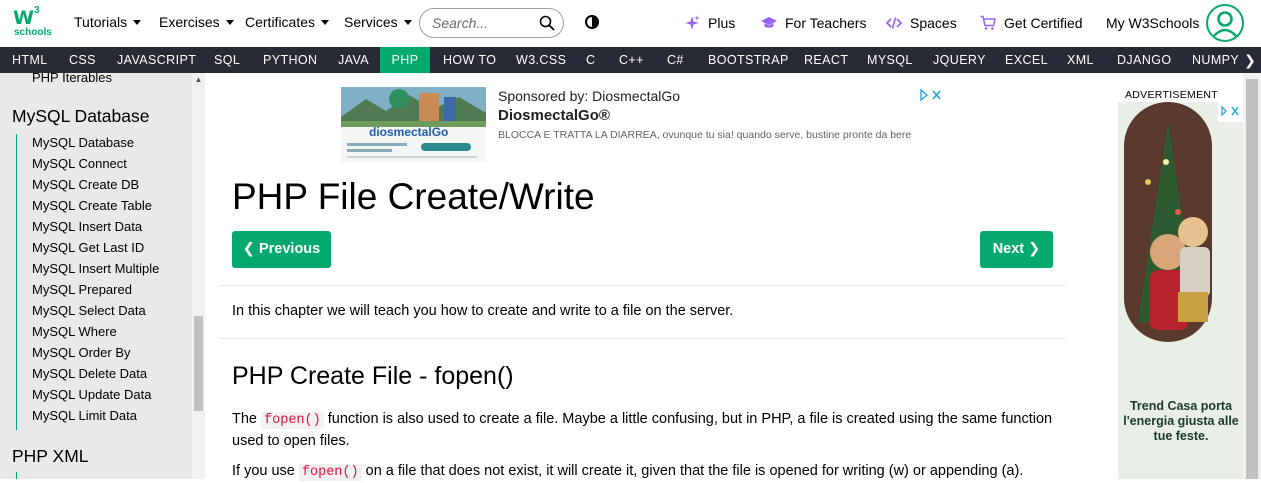 Image resolution: width=1261 pixels, height=483 pixels. I want to click on p2-text-a: If you use, so click(265, 471).